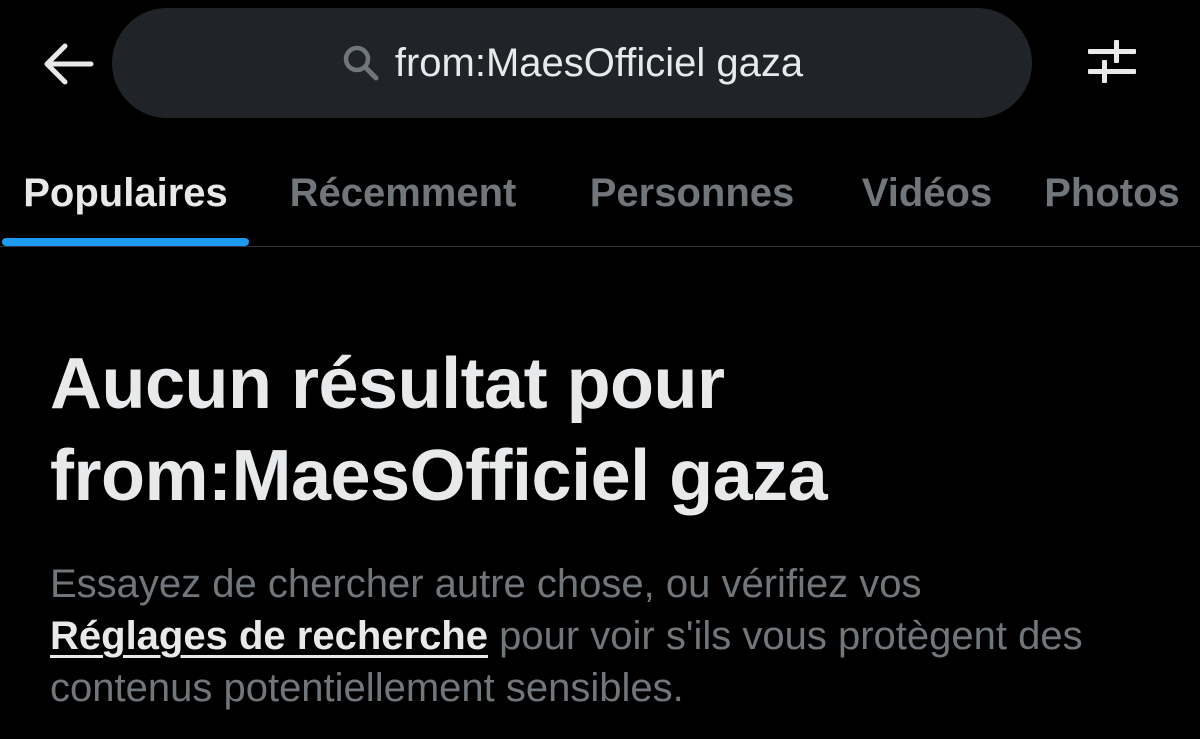 This screenshot has width=1200, height=739. Describe the element at coordinates (403, 193) in the screenshot. I see `tab-recemment: Récemment` at that location.